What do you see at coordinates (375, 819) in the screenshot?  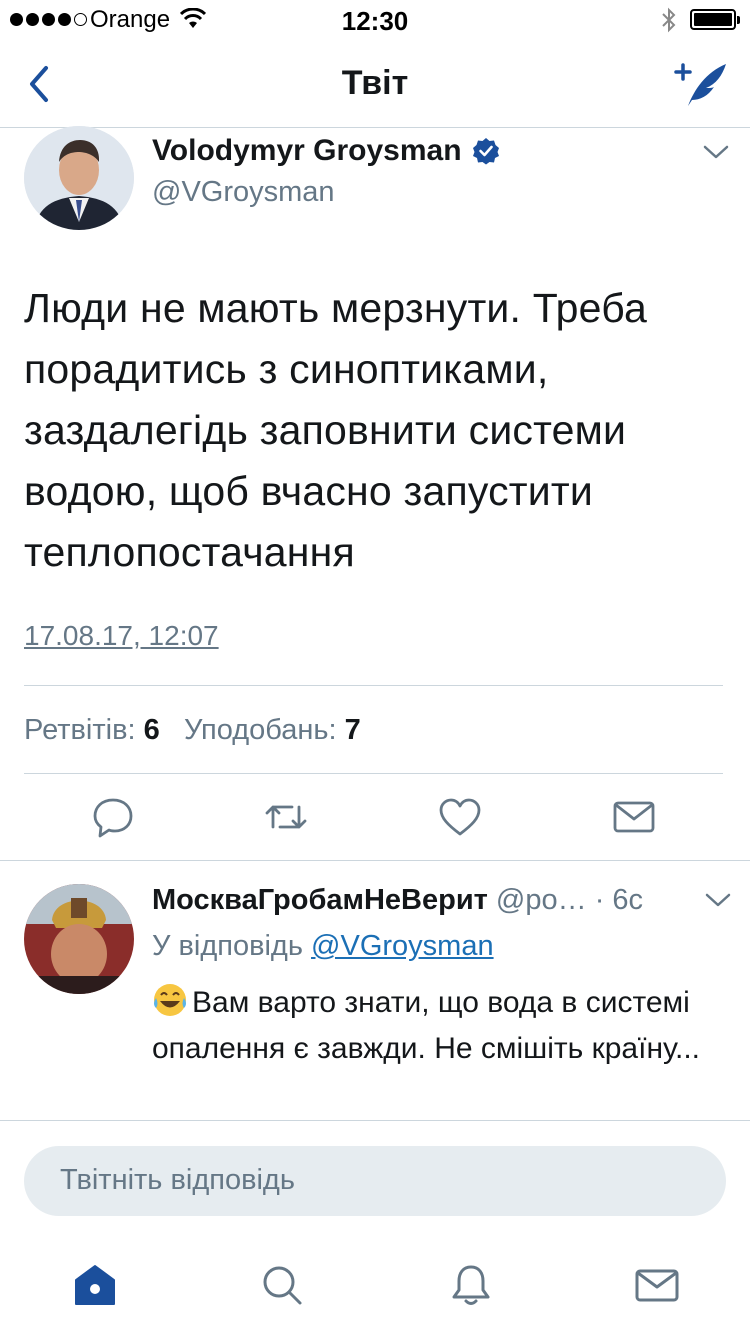 I see `tweet-actions` at bounding box center [375, 819].